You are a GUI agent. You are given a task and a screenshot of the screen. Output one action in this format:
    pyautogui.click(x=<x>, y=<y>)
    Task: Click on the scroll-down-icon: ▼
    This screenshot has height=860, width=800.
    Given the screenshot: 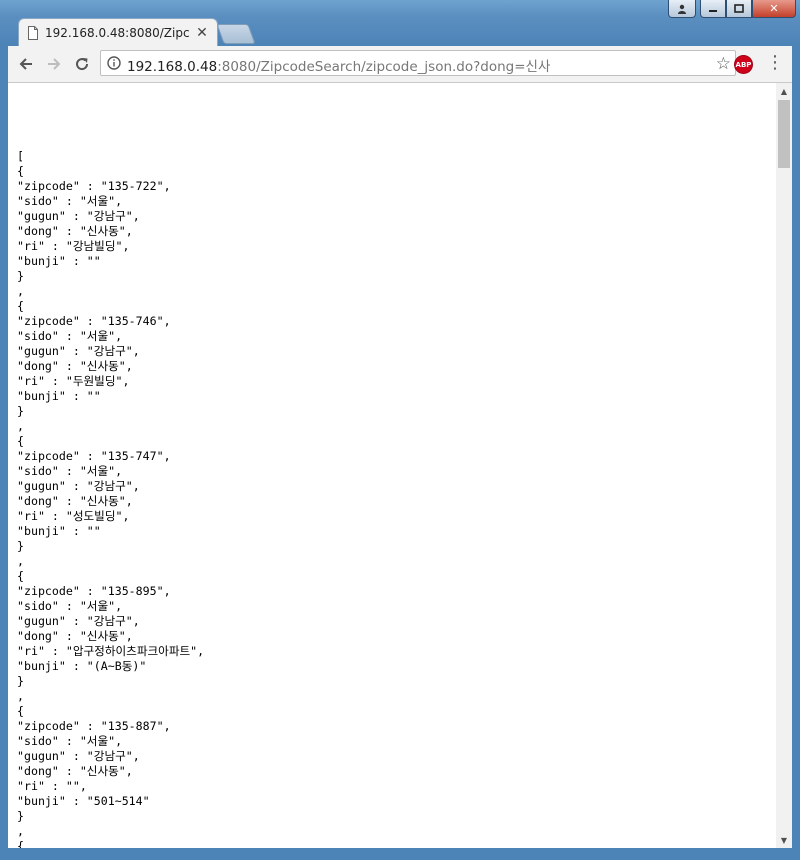 What is the action you would take?
    pyautogui.click(x=784, y=840)
    